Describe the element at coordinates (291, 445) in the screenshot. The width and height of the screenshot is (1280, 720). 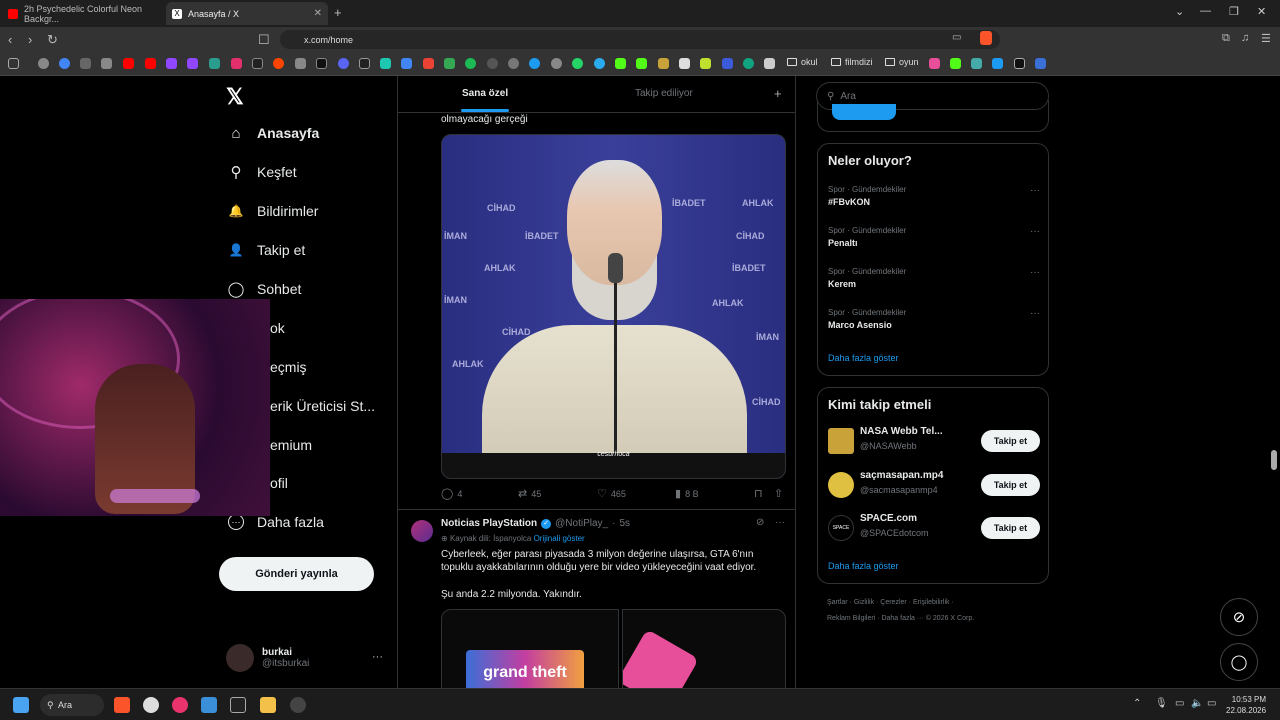
I see `nav-premium: emium` at that location.